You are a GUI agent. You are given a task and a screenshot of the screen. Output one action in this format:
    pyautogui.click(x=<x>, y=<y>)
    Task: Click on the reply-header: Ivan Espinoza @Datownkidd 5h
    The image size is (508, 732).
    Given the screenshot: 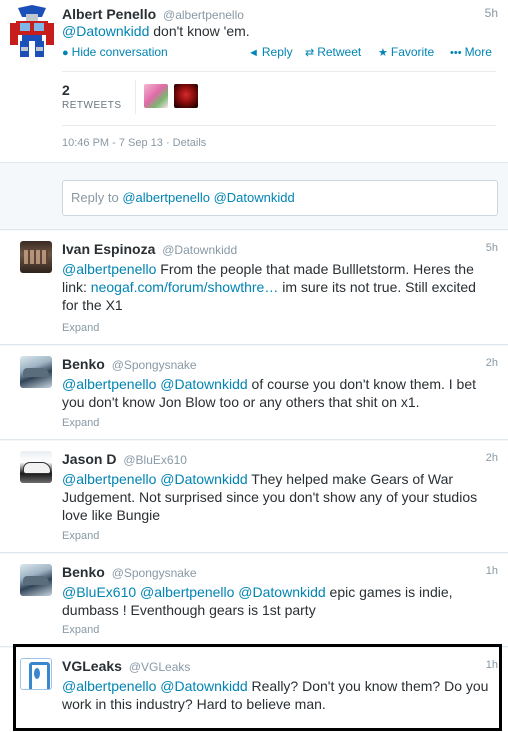 What is the action you would take?
    pyautogui.click(x=280, y=250)
    